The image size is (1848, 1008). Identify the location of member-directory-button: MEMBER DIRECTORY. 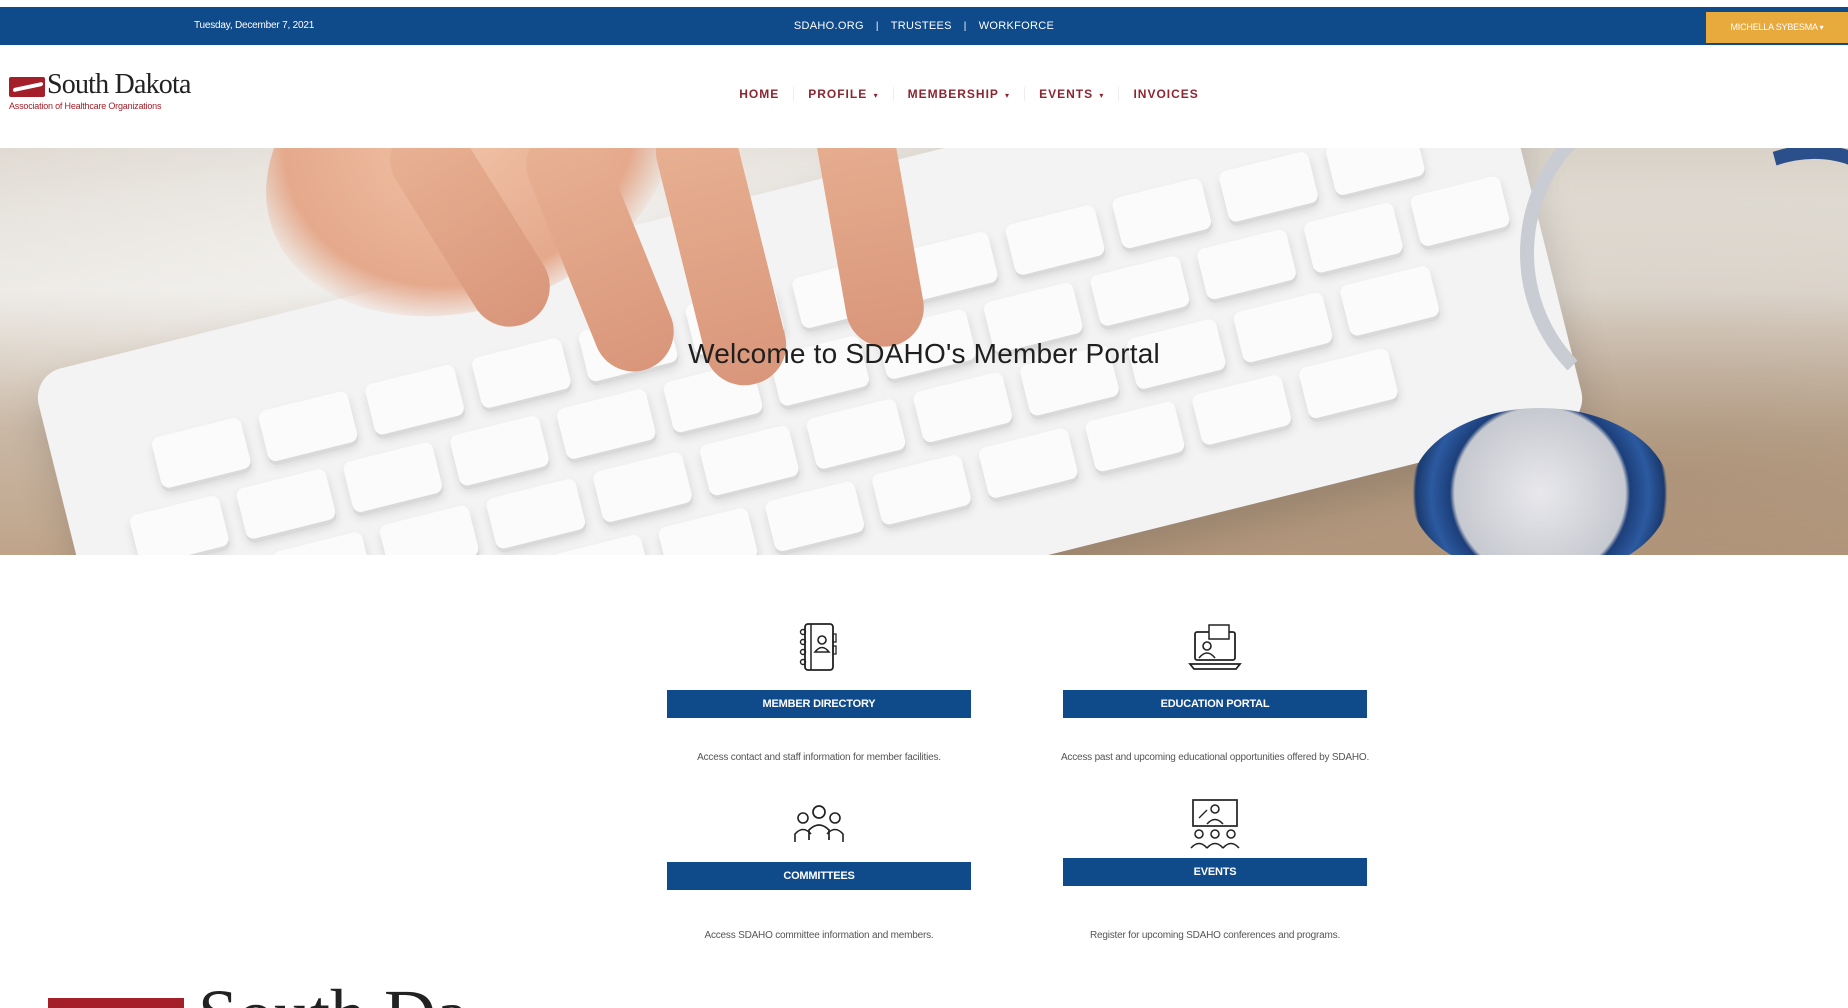
(819, 704).